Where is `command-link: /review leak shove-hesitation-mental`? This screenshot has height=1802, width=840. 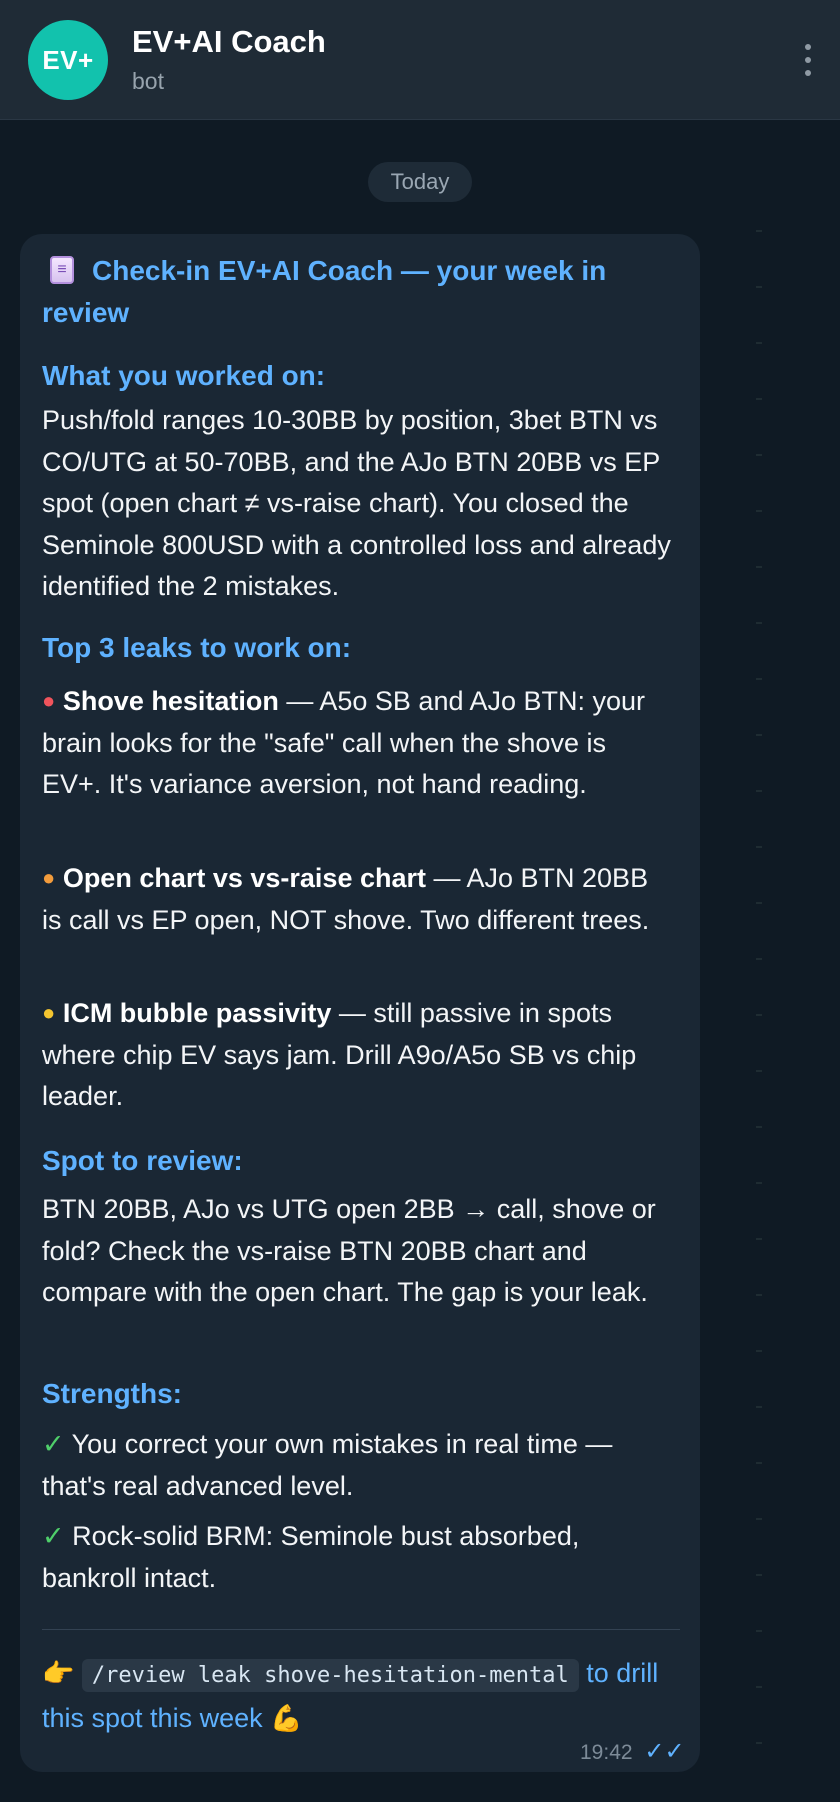 command-link: /review leak shove-hesitation-mental is located at coordinates (330, 1675).